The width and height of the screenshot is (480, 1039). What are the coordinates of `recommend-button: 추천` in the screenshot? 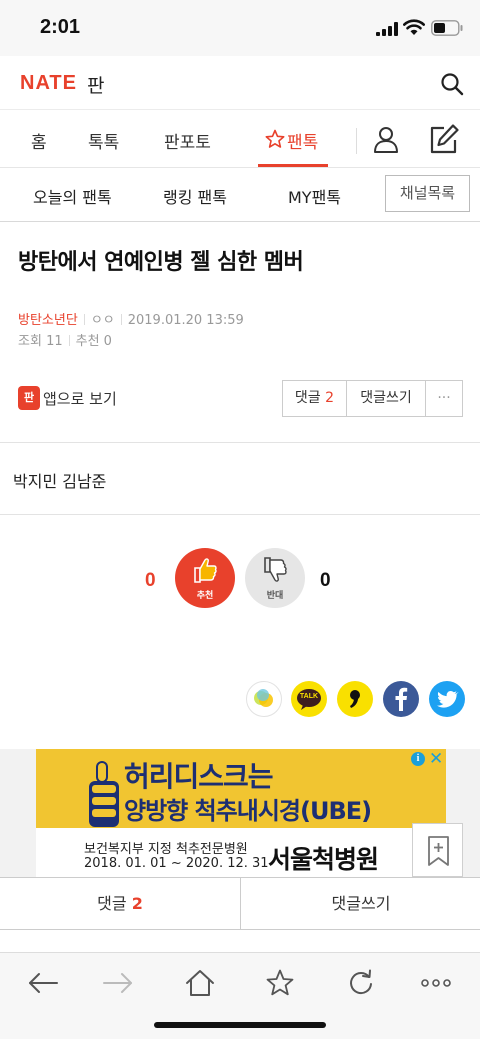 It's located at (205, 578).